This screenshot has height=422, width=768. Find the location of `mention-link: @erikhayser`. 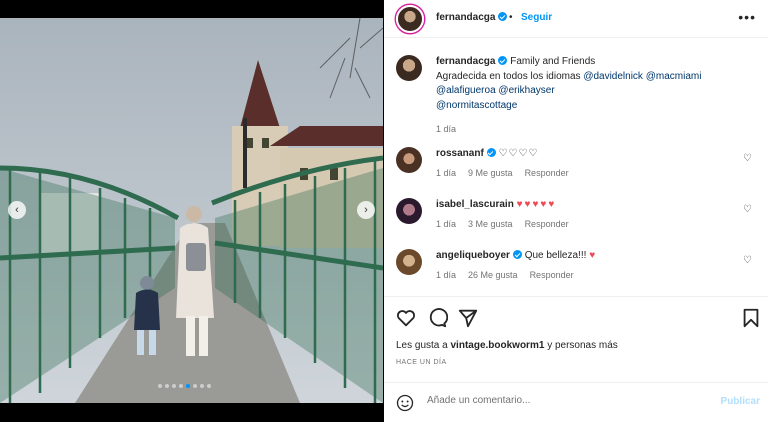

mention-link: @erikhayser is located at coordinates (526, 90).